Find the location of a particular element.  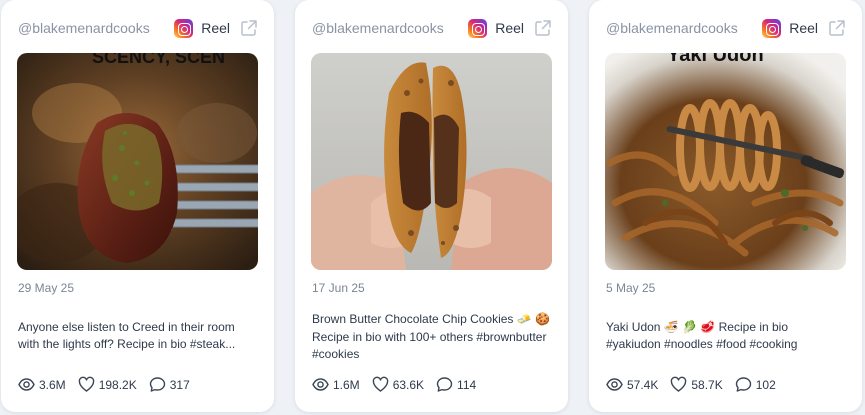

views-stat: 57.4K is located at coordinates (632, 384).